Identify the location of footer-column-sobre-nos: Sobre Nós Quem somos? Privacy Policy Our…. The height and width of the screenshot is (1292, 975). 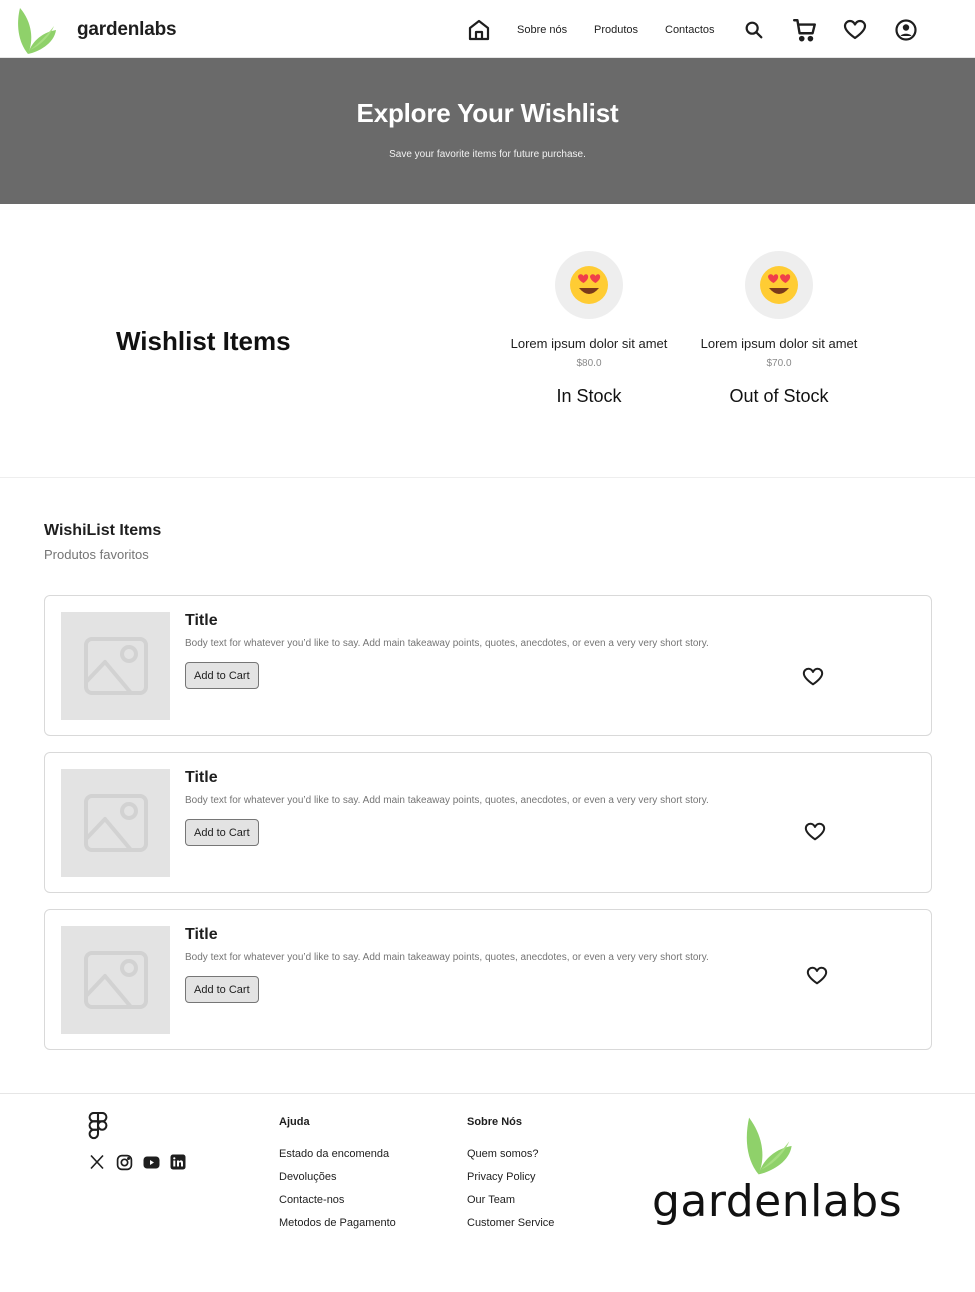
(510, 1175).